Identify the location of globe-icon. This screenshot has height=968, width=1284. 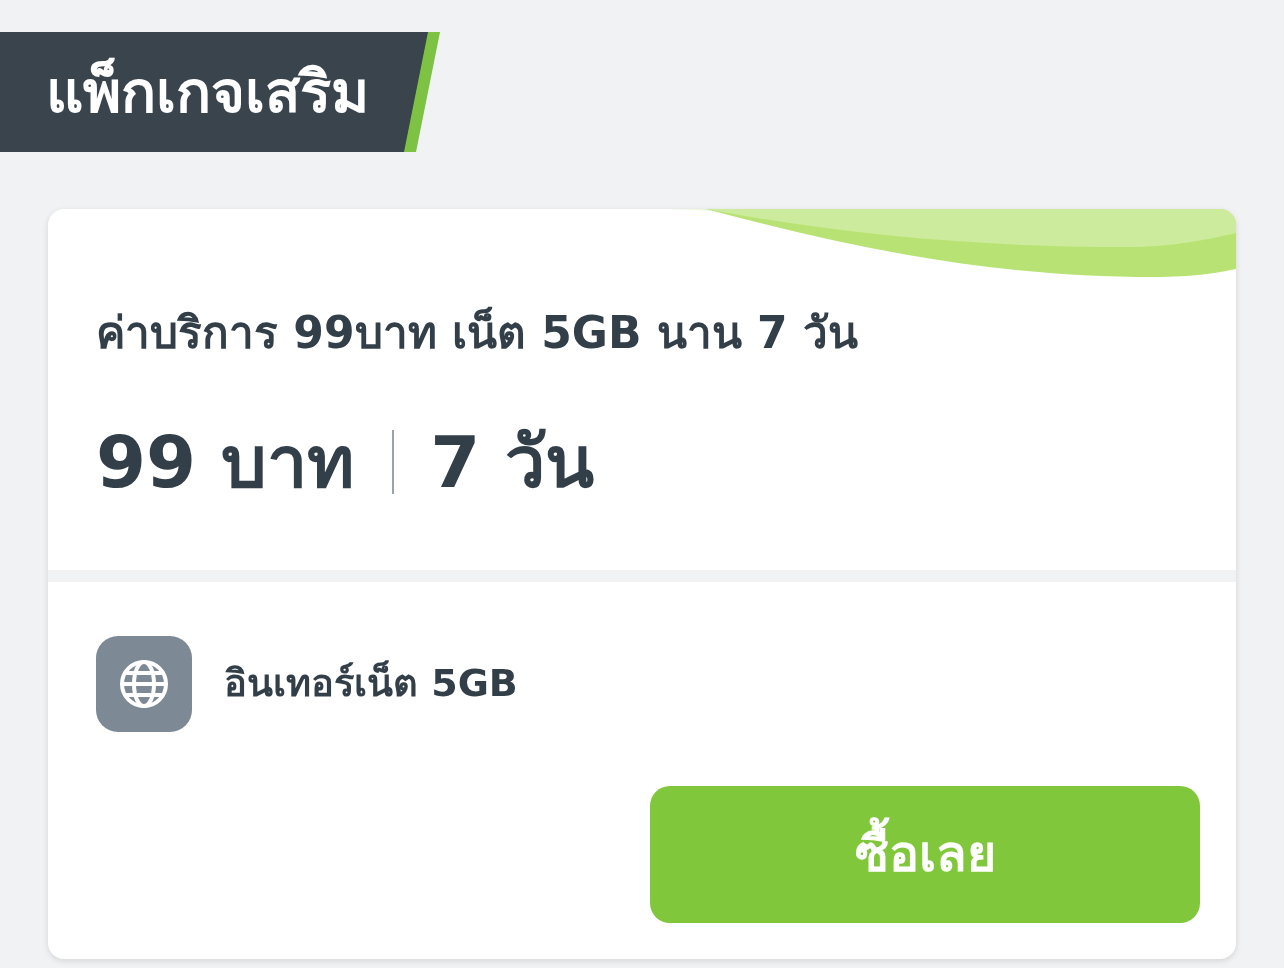
(144, 683).